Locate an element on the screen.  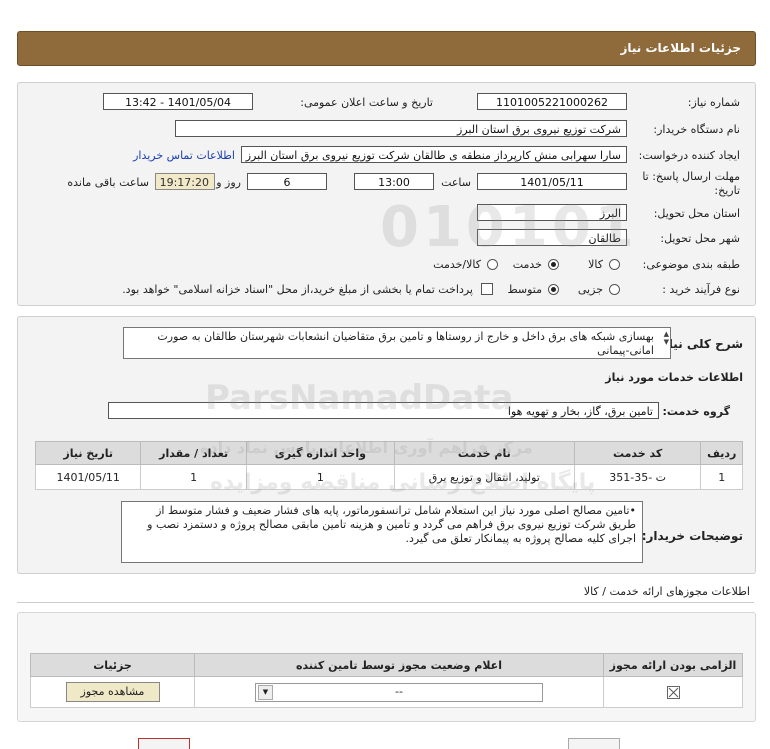
process-label: نوع فرآیند خرید : is located at coordinates (701, 289).